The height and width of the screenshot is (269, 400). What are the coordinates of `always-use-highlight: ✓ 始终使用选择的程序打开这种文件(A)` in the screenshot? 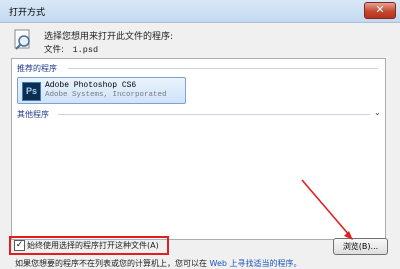 It's located at (89, 245).